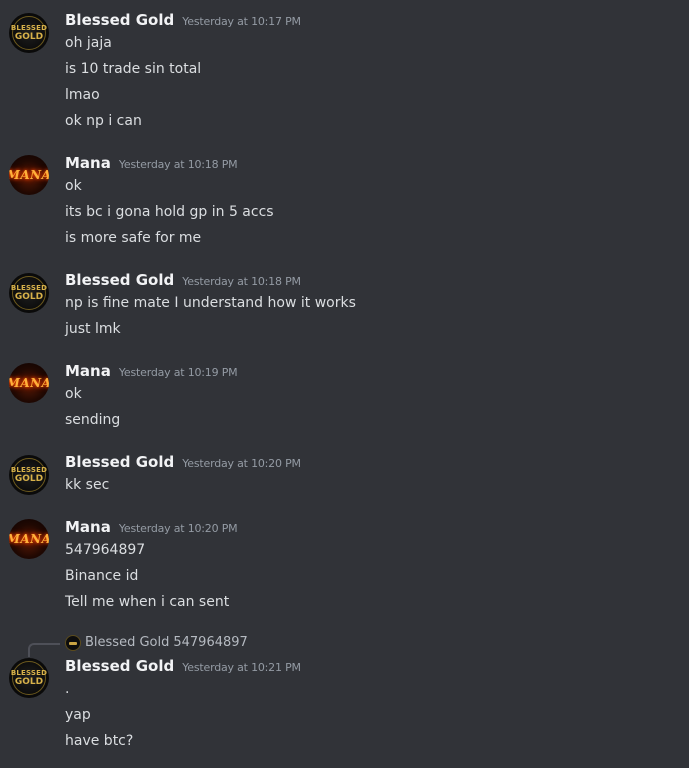 The image size is (689, 768). I want to click on message-header: Blessed Gold Yesterday at 10:17 PM, so click(183, 20).